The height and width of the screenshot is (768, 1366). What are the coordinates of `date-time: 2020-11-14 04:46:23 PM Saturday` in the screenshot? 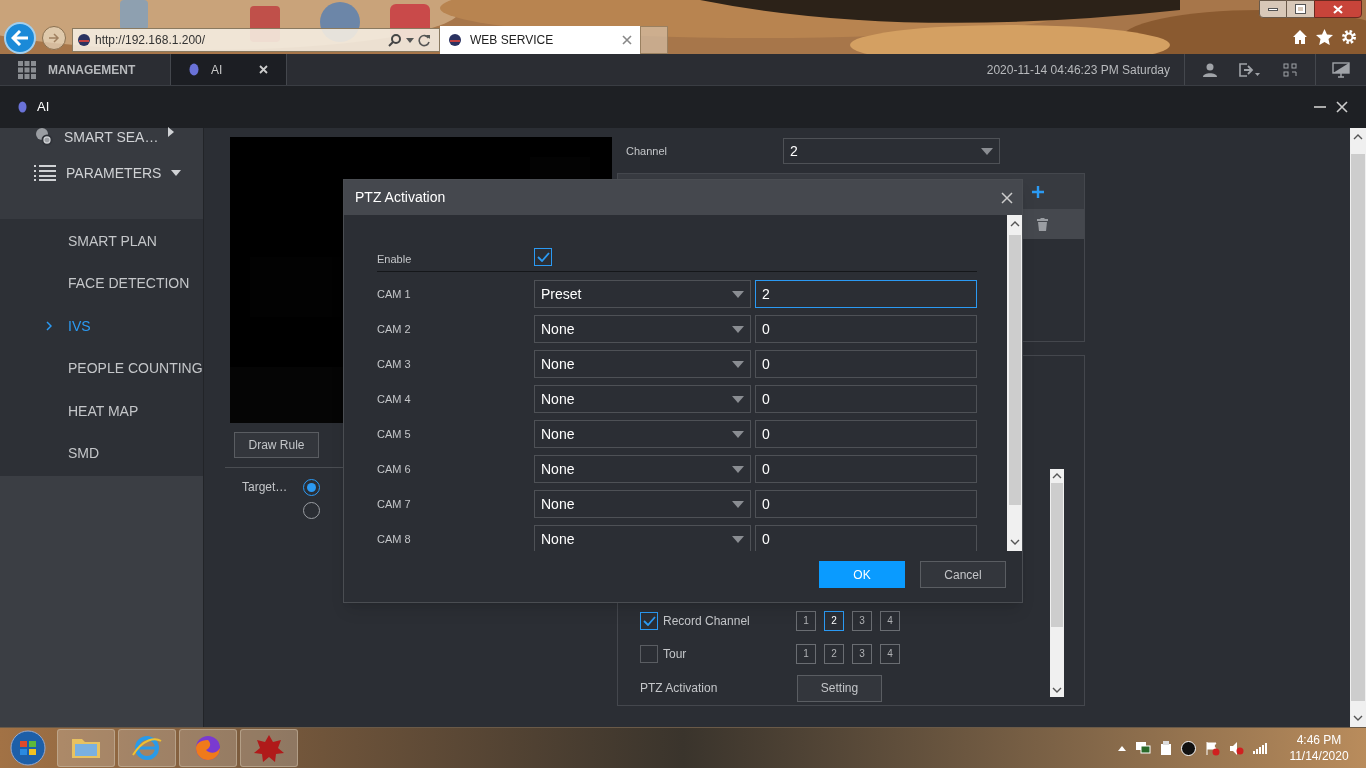 It's located at (1078, 70).